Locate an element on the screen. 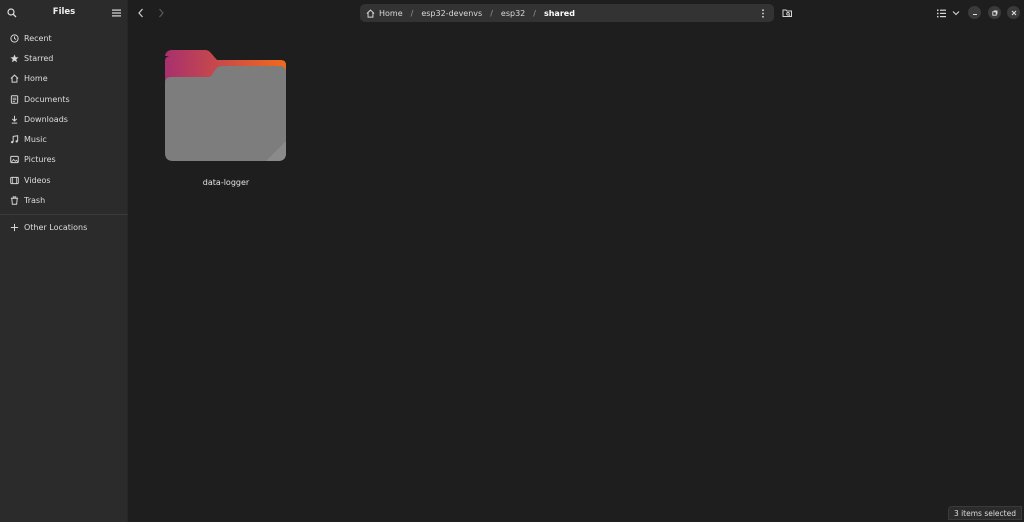  chevron-right-icon is located at coordinates (161, 13).